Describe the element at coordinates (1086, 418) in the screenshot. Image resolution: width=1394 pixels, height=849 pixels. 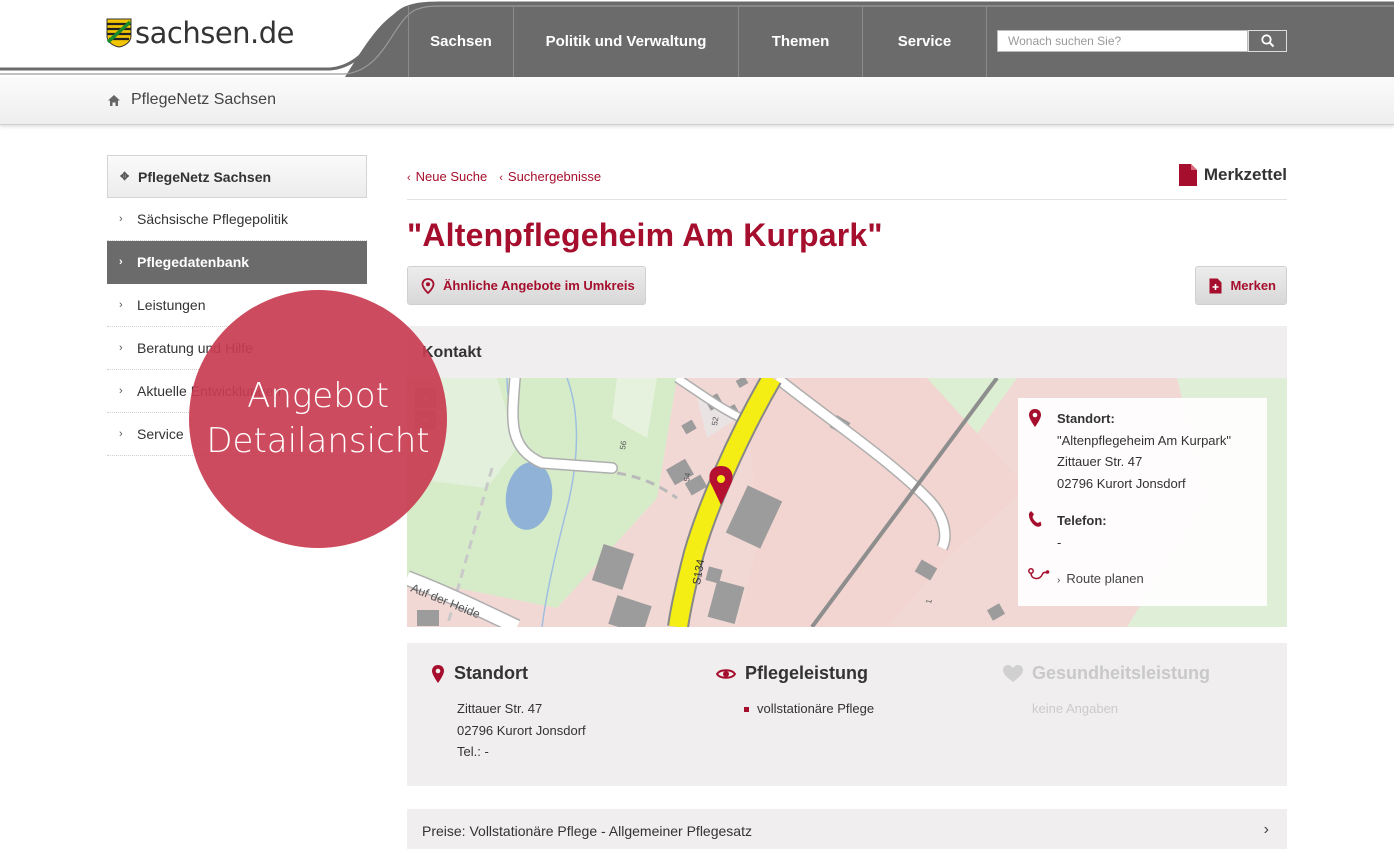
I see `card-standort-label: Standort:` at that location.